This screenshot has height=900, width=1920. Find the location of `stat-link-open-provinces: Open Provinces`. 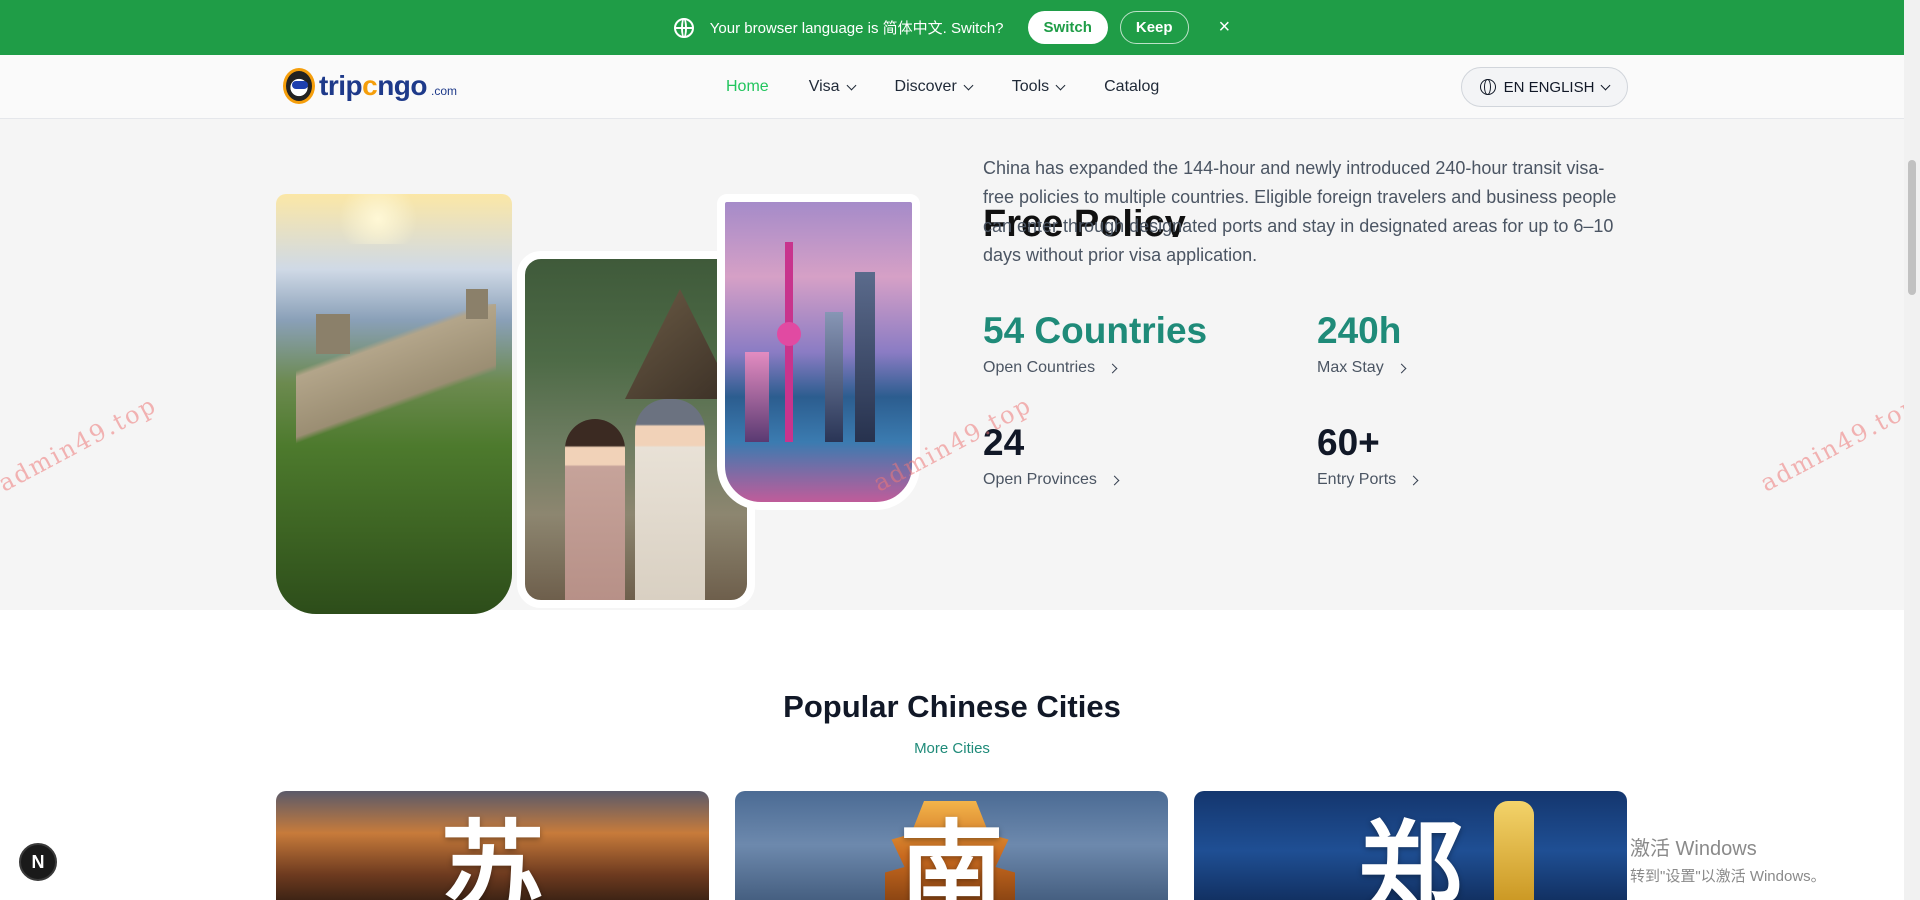

stat-link-open-provinces: Open Provinces is located at coordinates (1051, 480).